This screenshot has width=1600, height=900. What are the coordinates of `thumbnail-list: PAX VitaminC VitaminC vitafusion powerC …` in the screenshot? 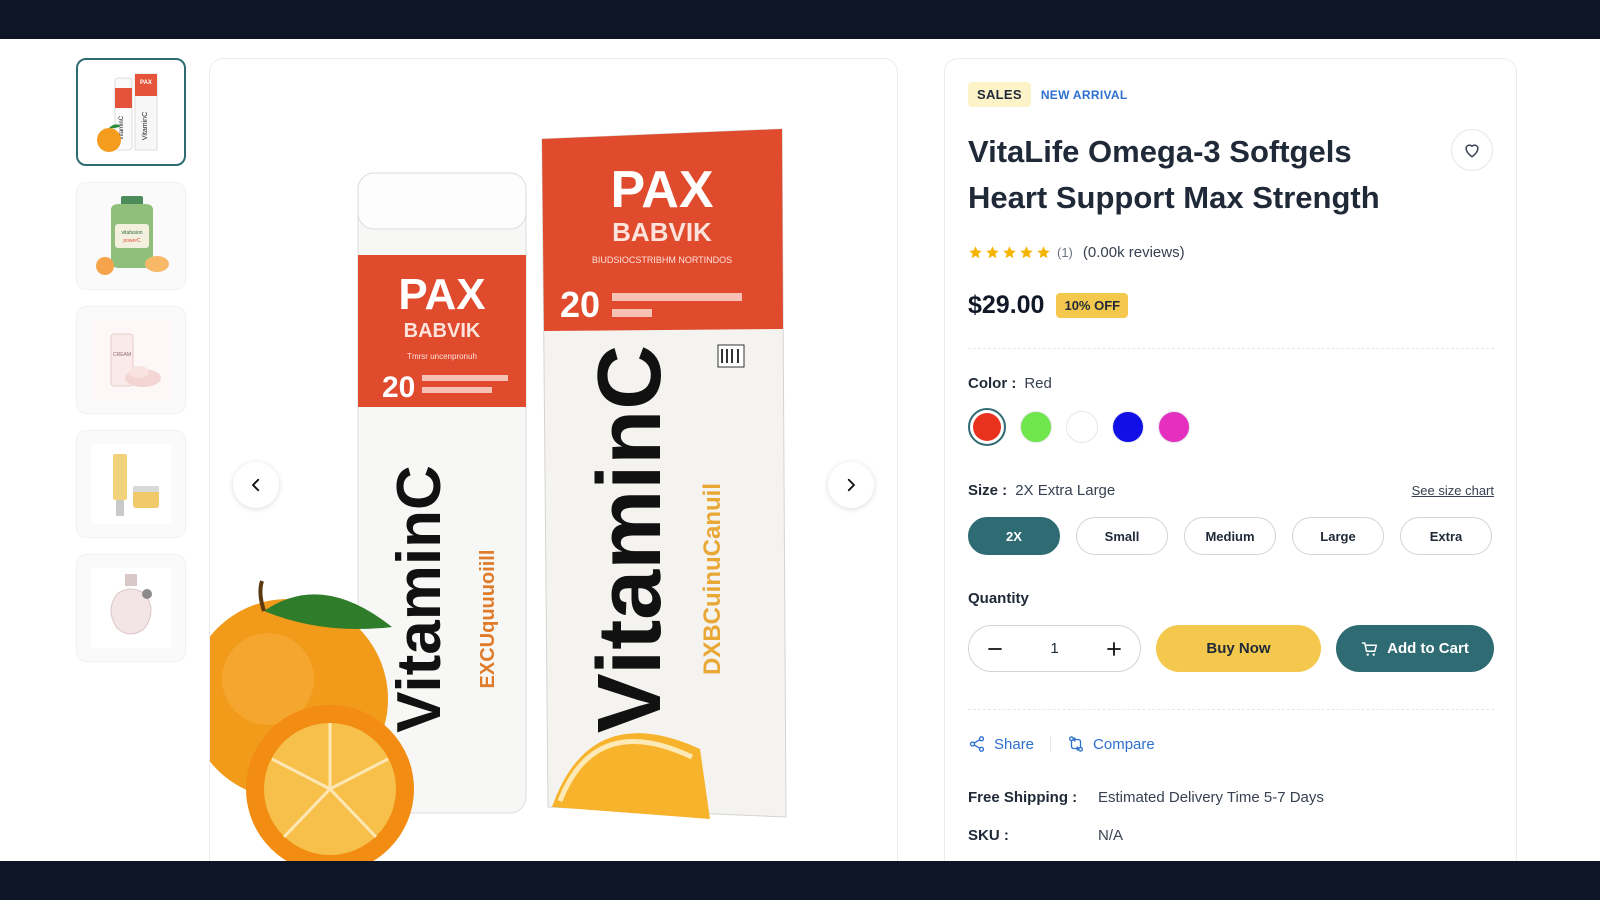 It's located at (131, 368).